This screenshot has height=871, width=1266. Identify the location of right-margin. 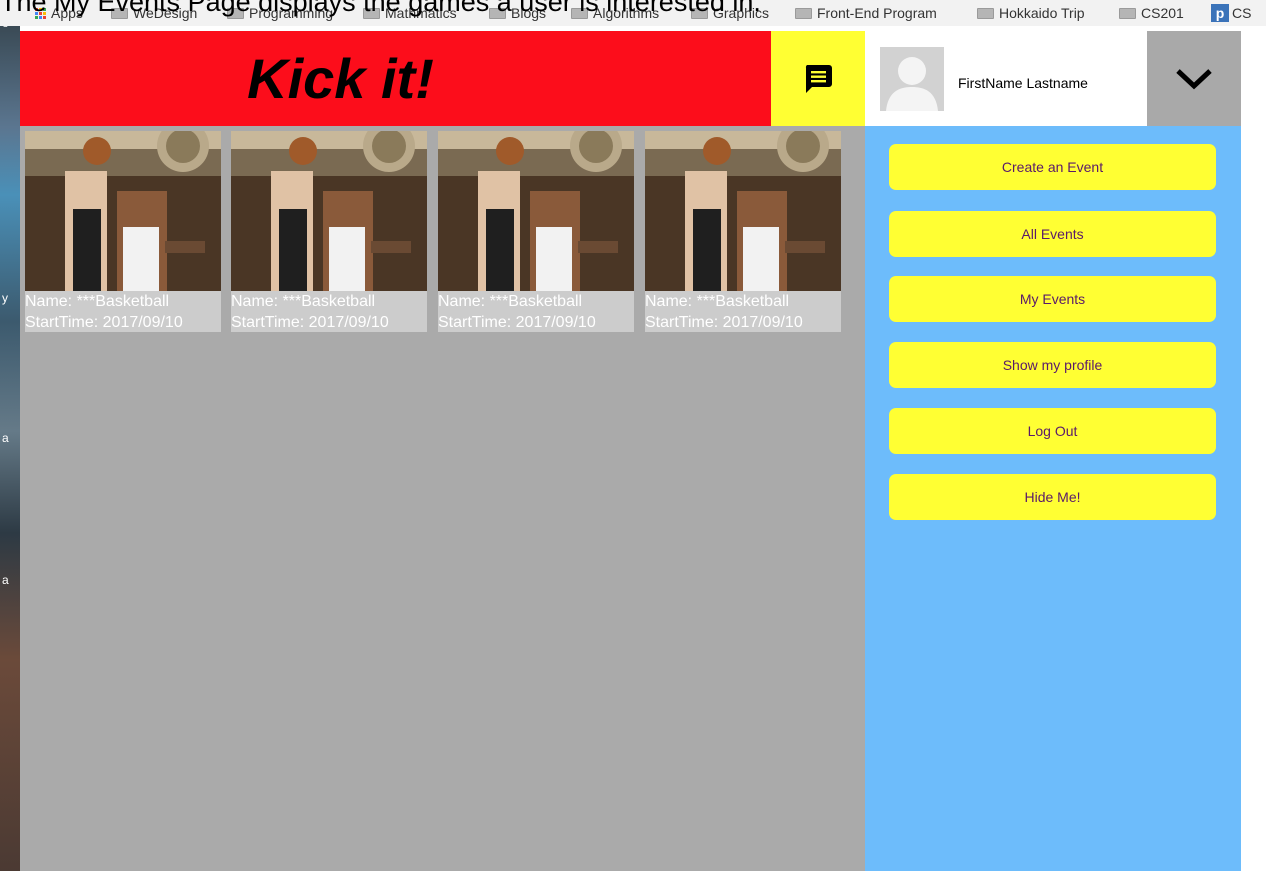
(1253, 451).